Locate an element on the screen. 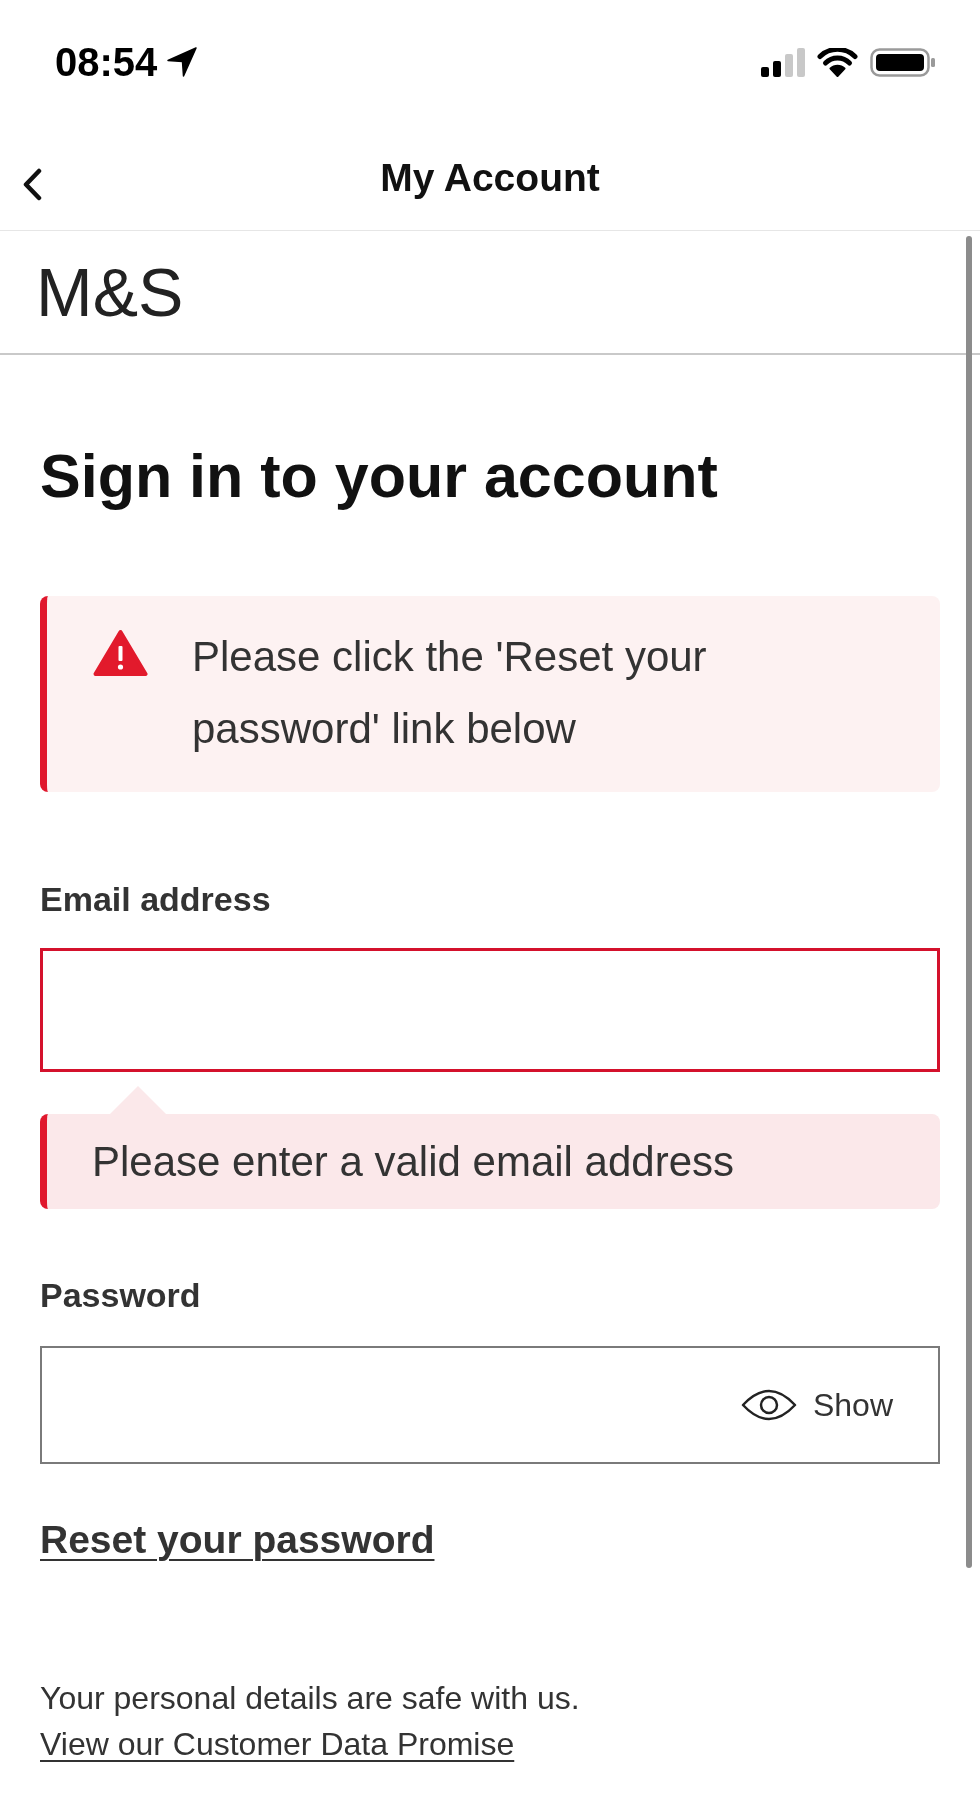  wifi-icon is located at coordinates (837, 62).